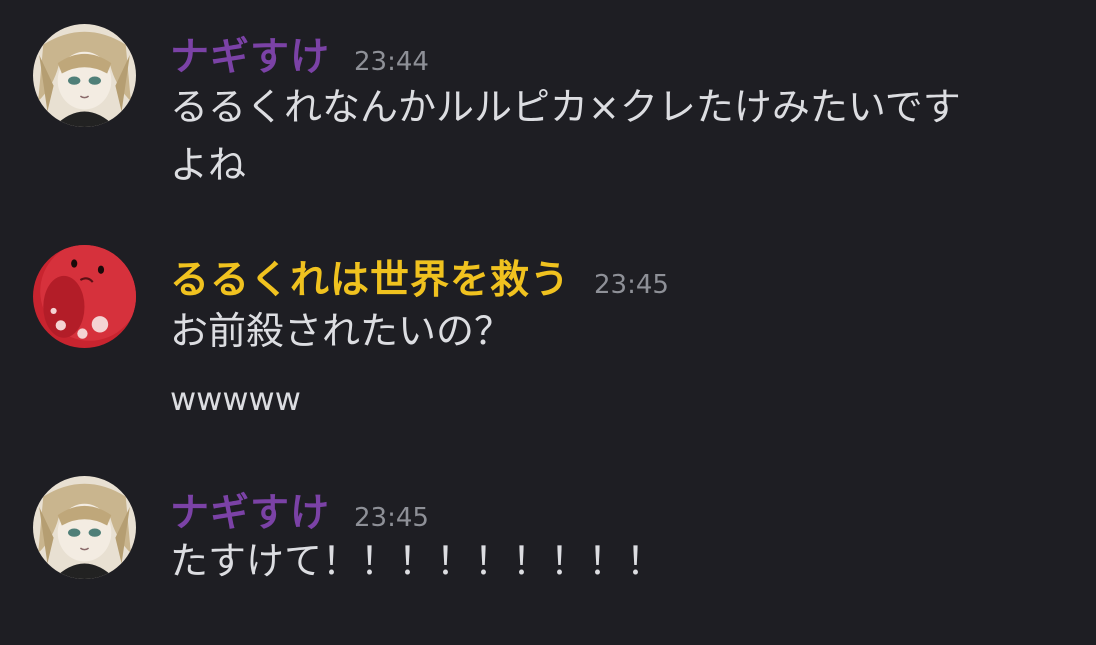 This screenshot has width=1096, height=645. Describe the element at coordinates (565, 107) in the screenshot. I see `message-text: るるくれなんかルルピカ×クレたけみたいです` at that location.